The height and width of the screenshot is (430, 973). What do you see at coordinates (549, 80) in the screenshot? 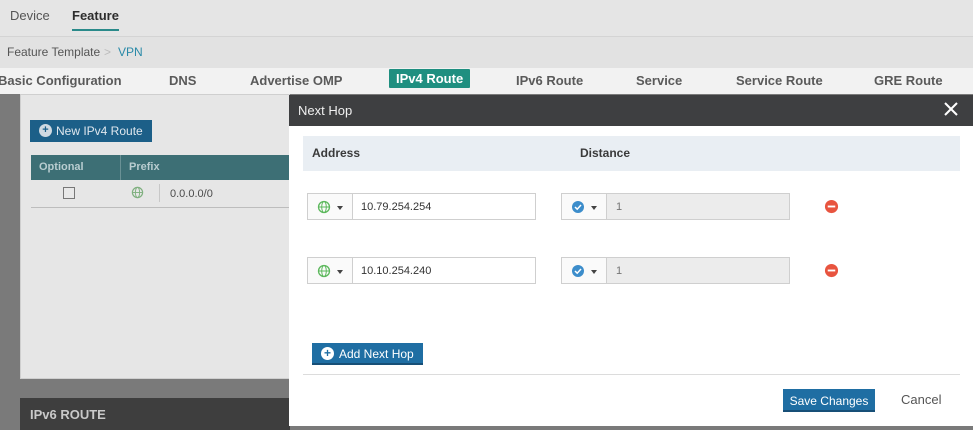
I see `section-tab-ipv6-route: IPv6 Route` at bounding box center [549, 80].